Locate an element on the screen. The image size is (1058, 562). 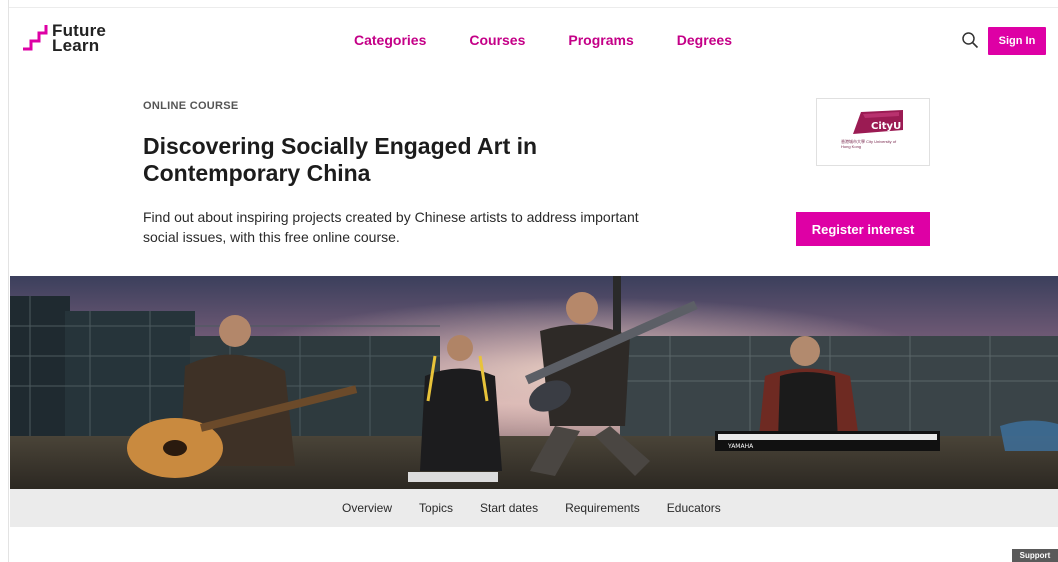
subnav-start-dates: Start dates is located at coordinates (509, 508).